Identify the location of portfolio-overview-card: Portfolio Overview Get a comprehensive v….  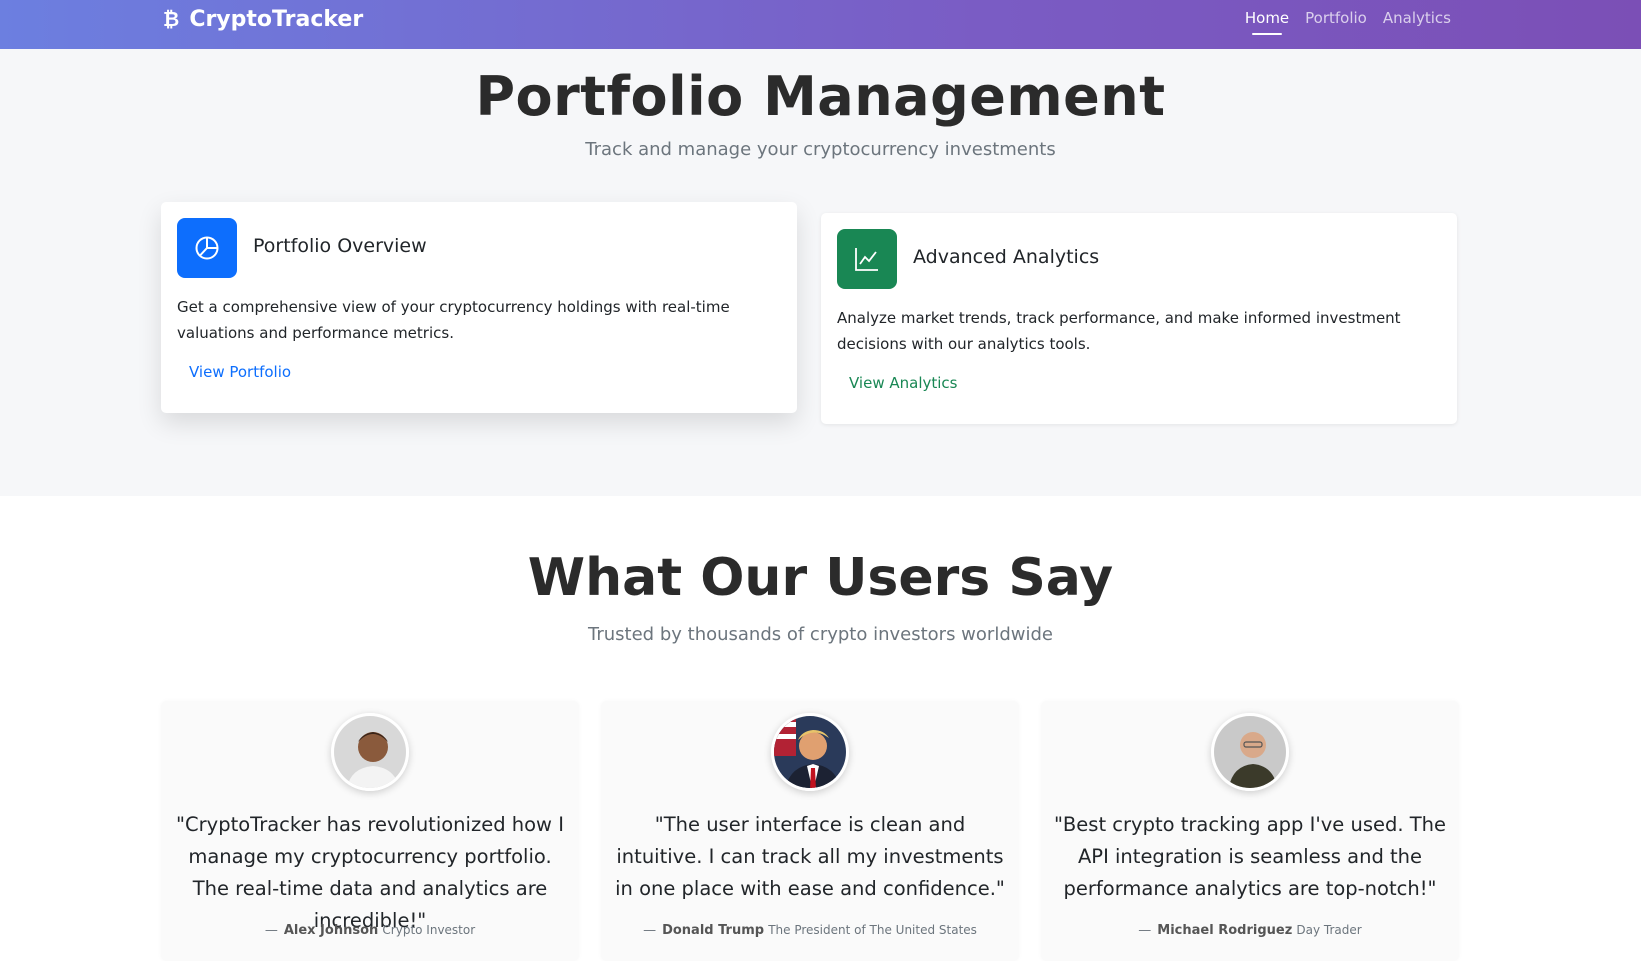
(479, 307).